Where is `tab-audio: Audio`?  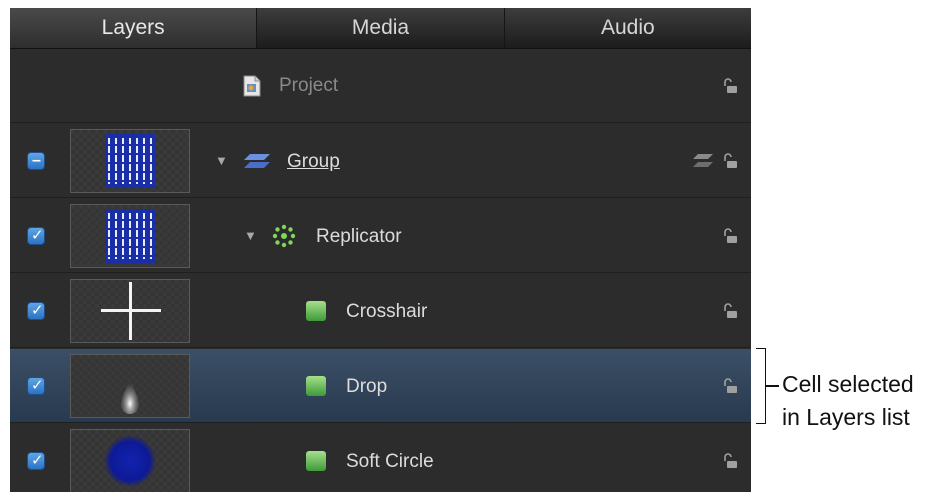
tab-audio: Audio is located at coordinates (628, 28).